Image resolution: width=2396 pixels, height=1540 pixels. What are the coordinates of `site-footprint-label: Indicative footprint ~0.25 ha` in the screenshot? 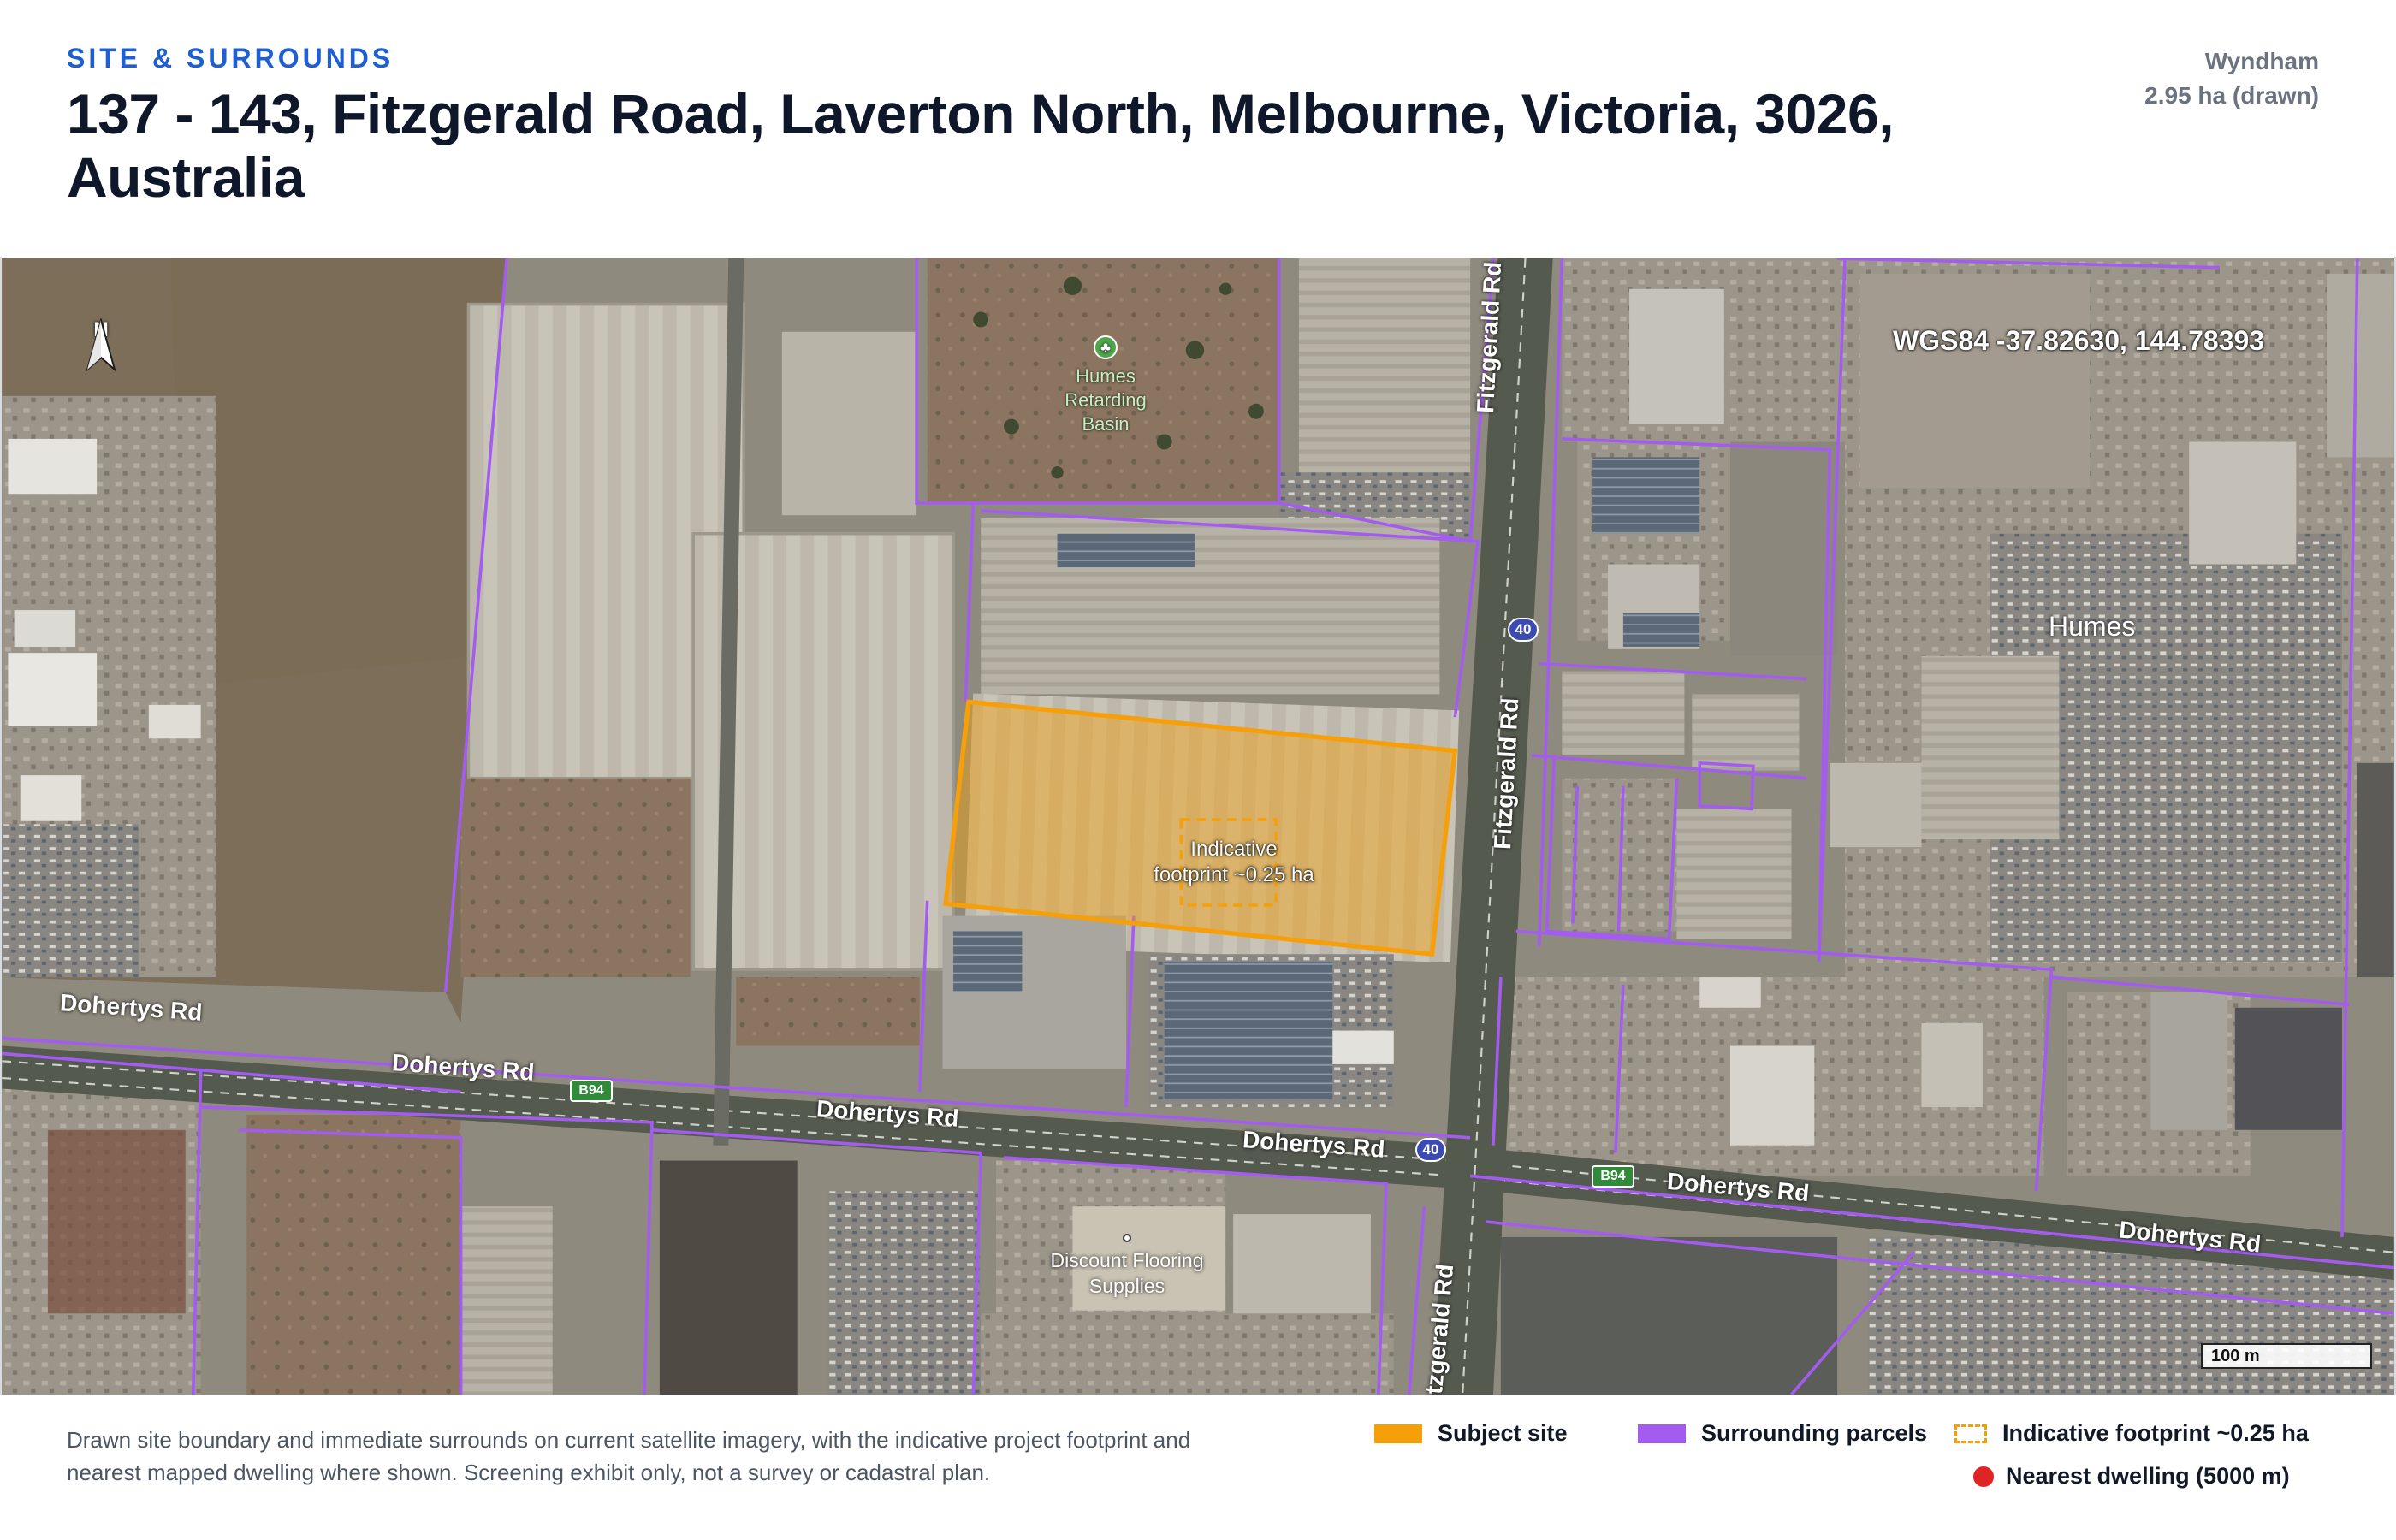 It's located at (1234, 862).